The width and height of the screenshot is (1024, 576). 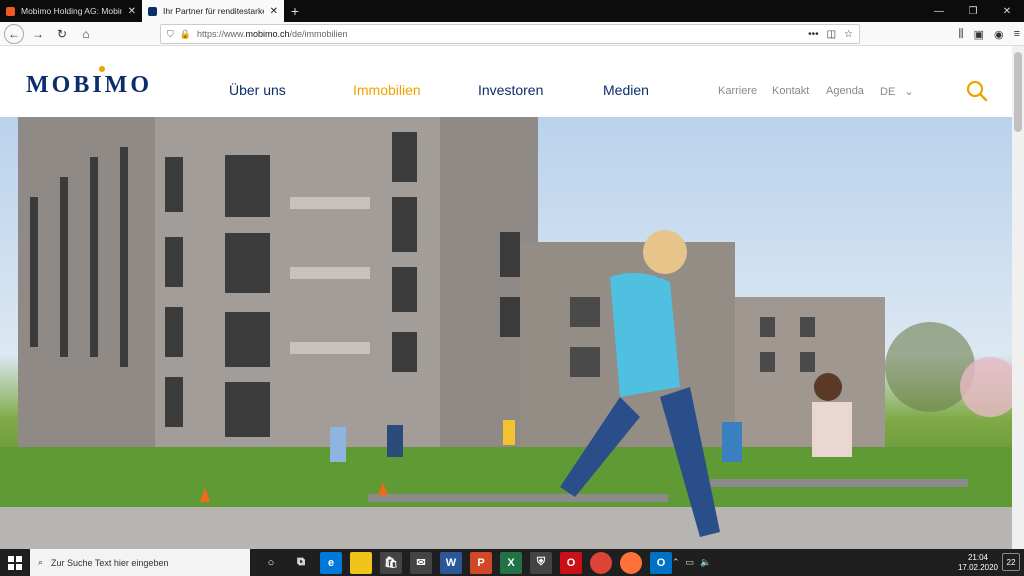 I want to click on word-icon: W, so click(x=451, y=562).